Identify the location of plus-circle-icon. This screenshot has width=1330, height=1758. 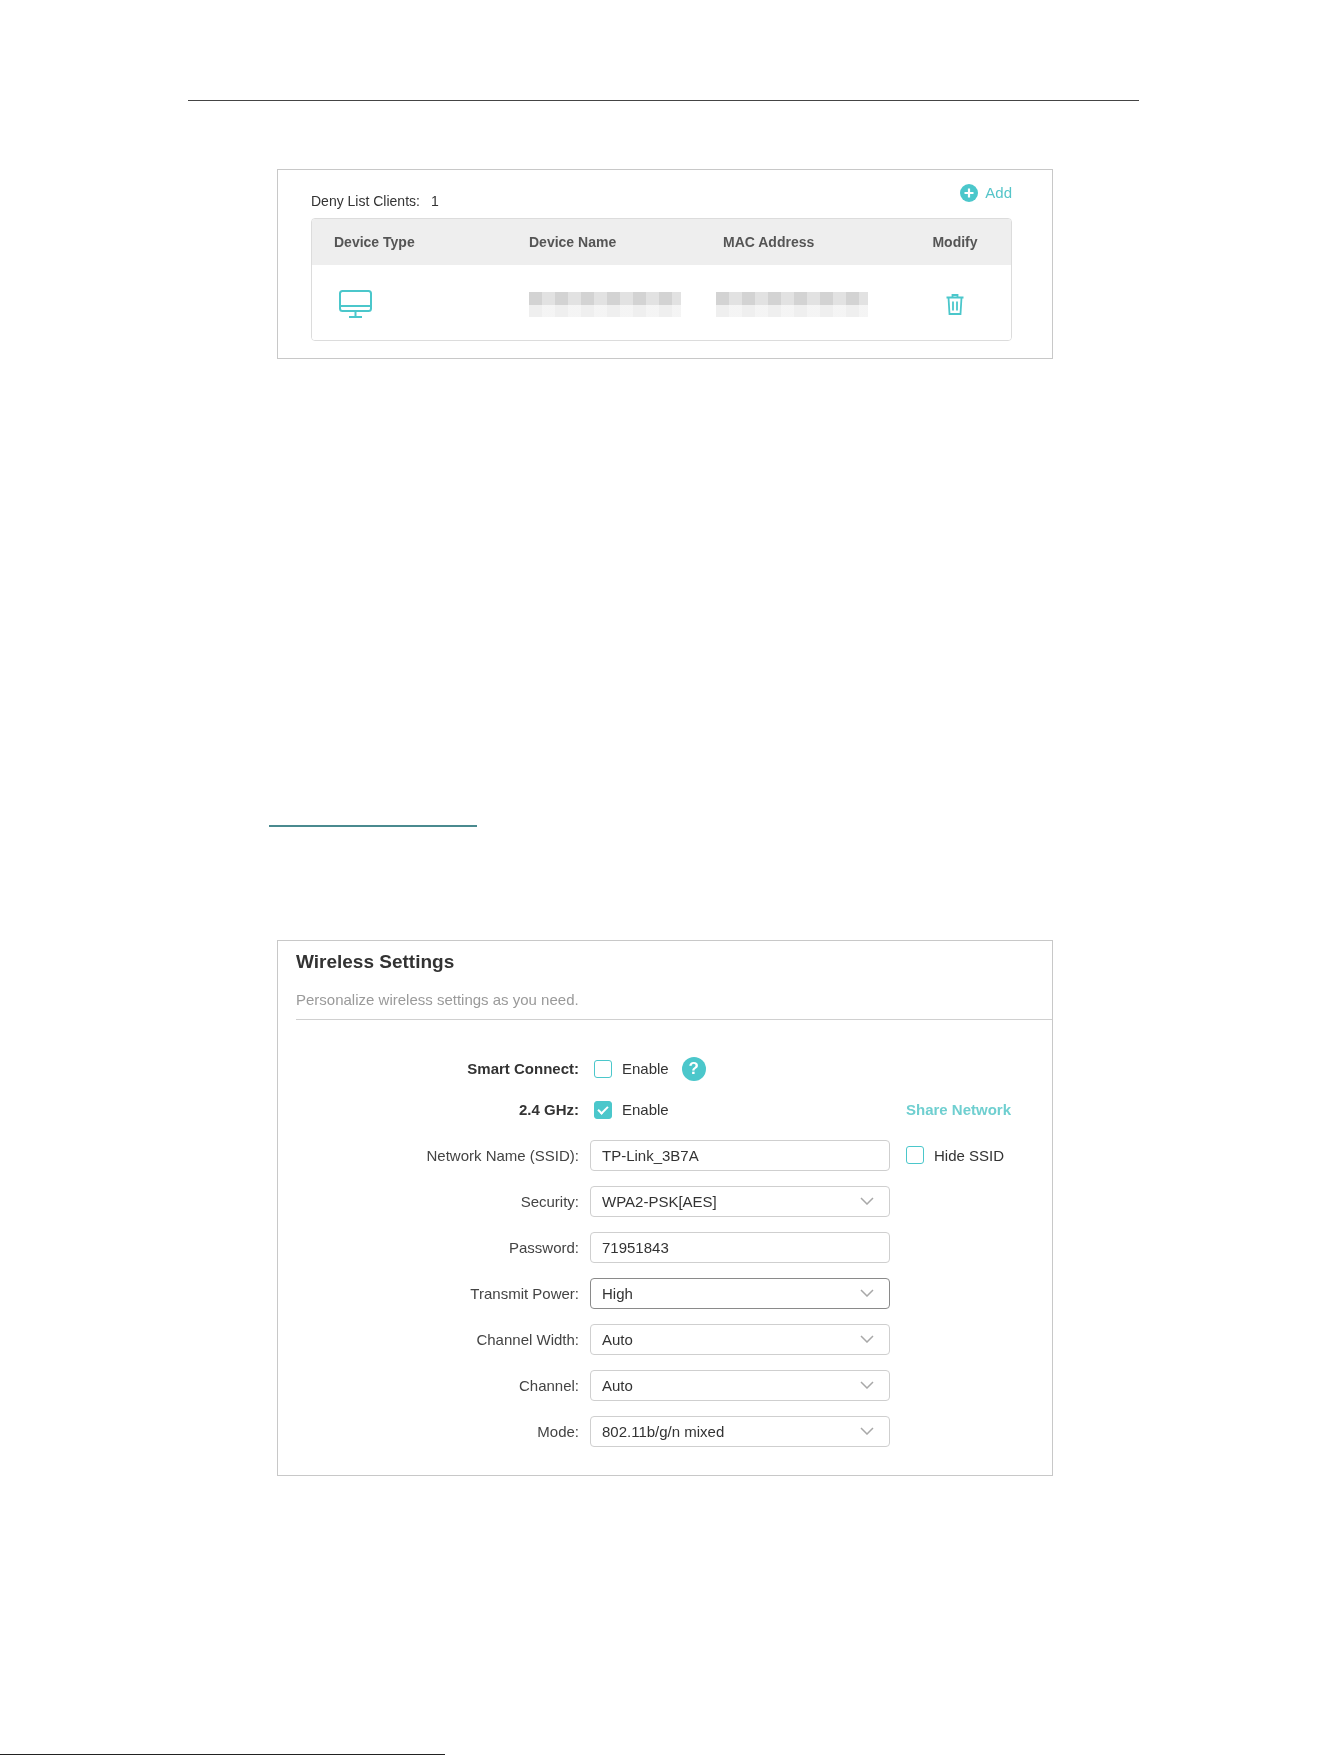
(969, 193).